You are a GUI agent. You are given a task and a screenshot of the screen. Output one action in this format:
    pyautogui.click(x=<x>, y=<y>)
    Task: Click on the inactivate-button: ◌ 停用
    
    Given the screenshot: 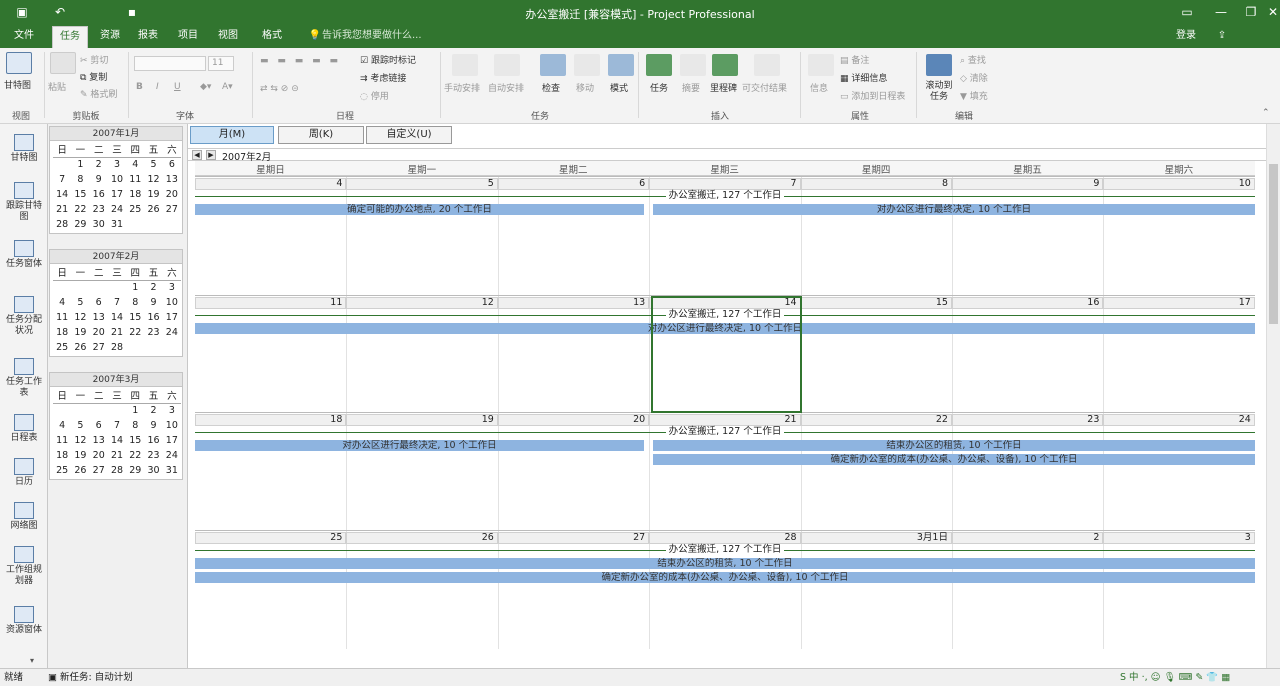 What is the action you would take?
    pyautogui.click(x=374, y=95)
    